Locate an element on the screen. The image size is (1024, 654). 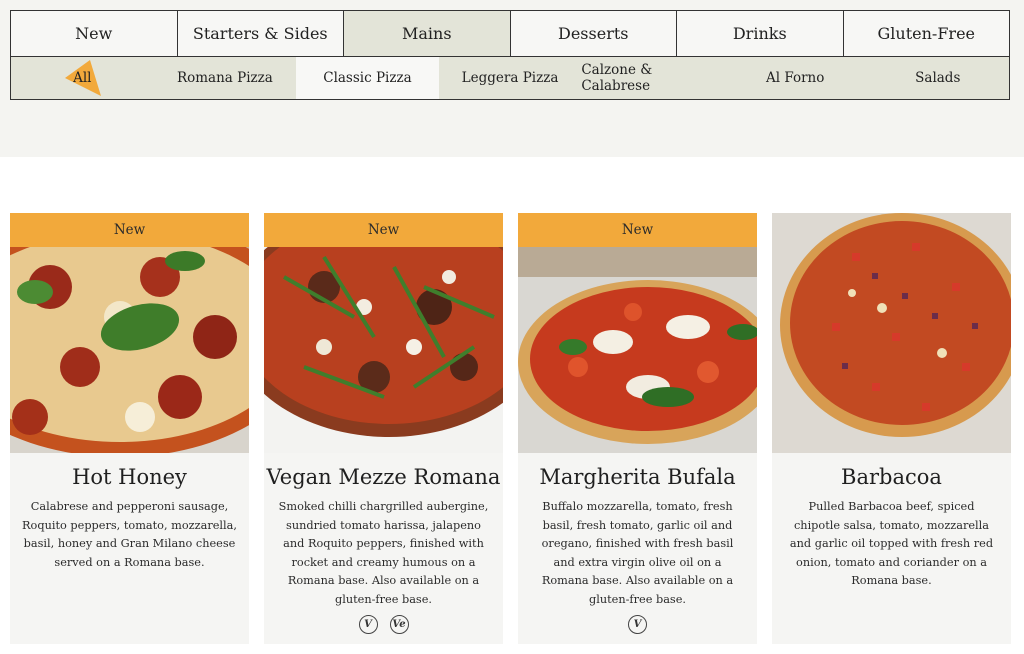
tab-gluten-free: Gluten-Free is located at coordinates (927, 33).